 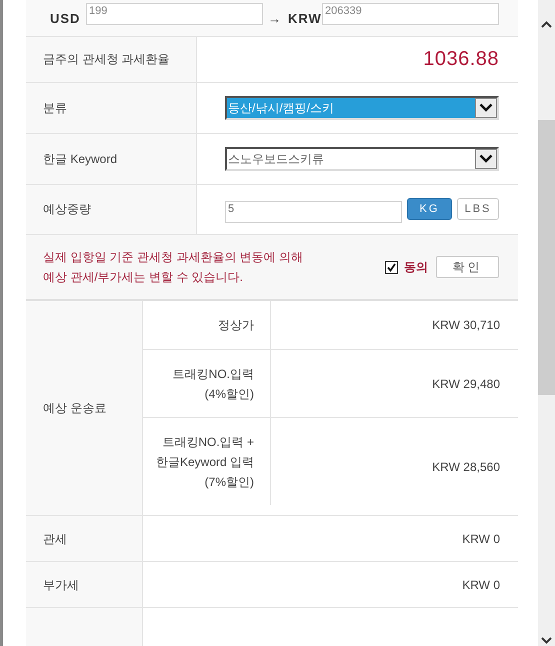 I want to click on exchange-rate-value: 1036.88, so click(x=461, y=59).